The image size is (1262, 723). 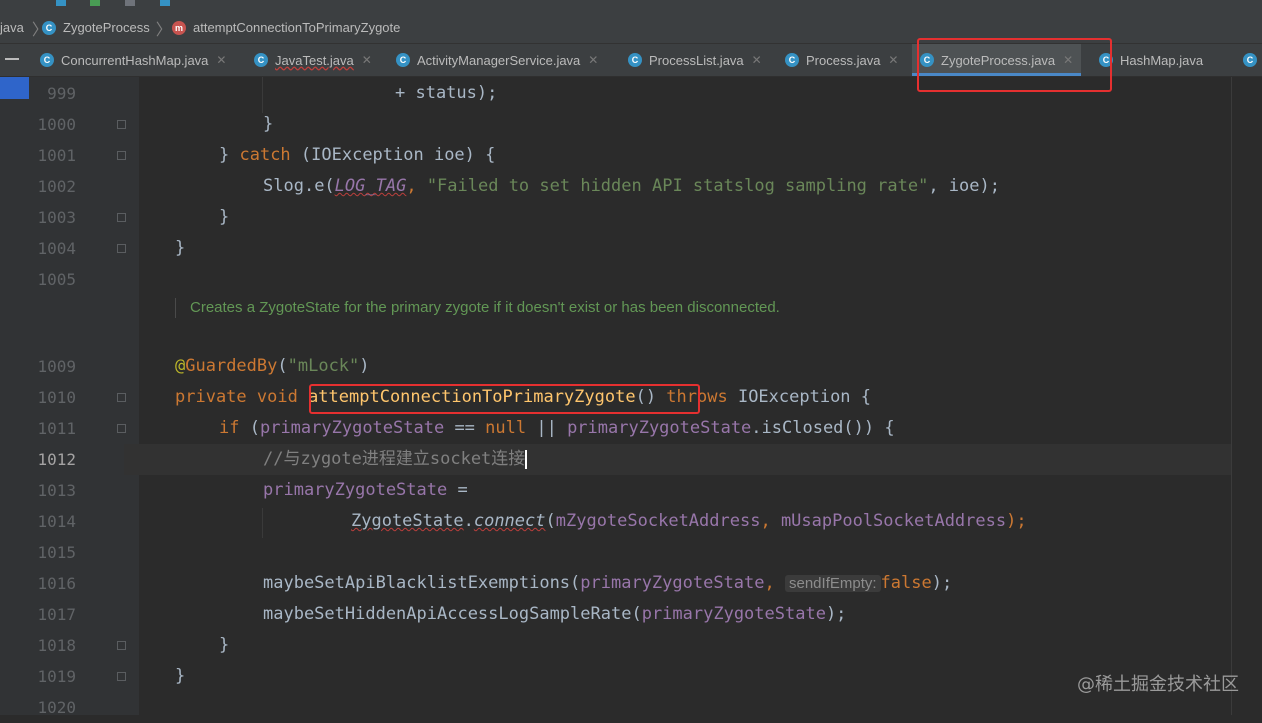 What do you see at coordinates (61, 93) in the screenshot?
I see `line-number: 999` at bounding box center [61, 93].